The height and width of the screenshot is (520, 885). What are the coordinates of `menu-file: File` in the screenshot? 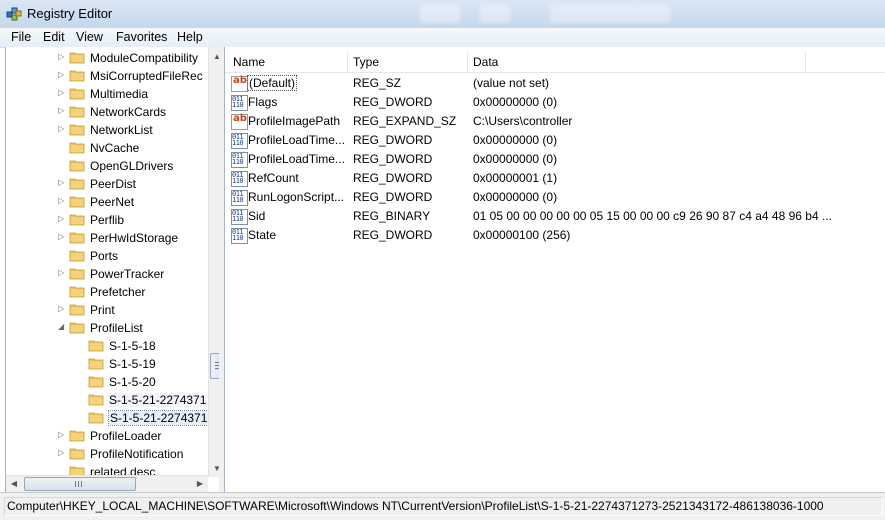 It's located at (21, 37).